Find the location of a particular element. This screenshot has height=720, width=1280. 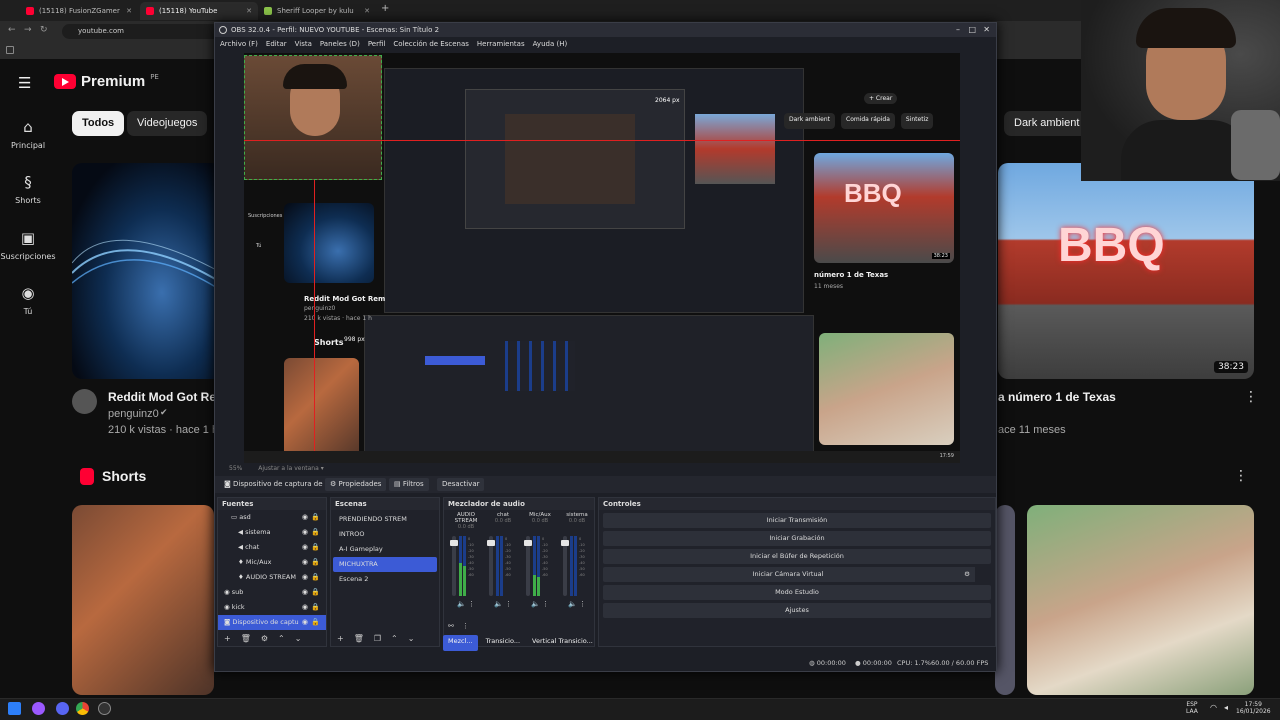

source-item: ▭ asd ◉ 🔒 is located at coordinates (272, 517).